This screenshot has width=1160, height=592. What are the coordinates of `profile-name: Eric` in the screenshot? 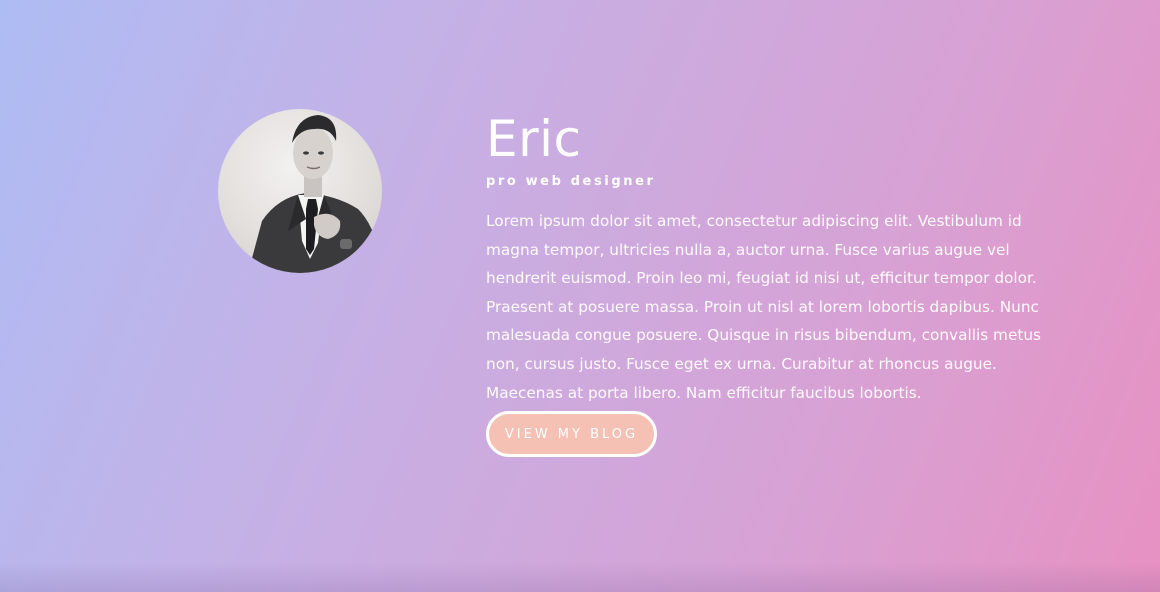 It's located at (534, 139).